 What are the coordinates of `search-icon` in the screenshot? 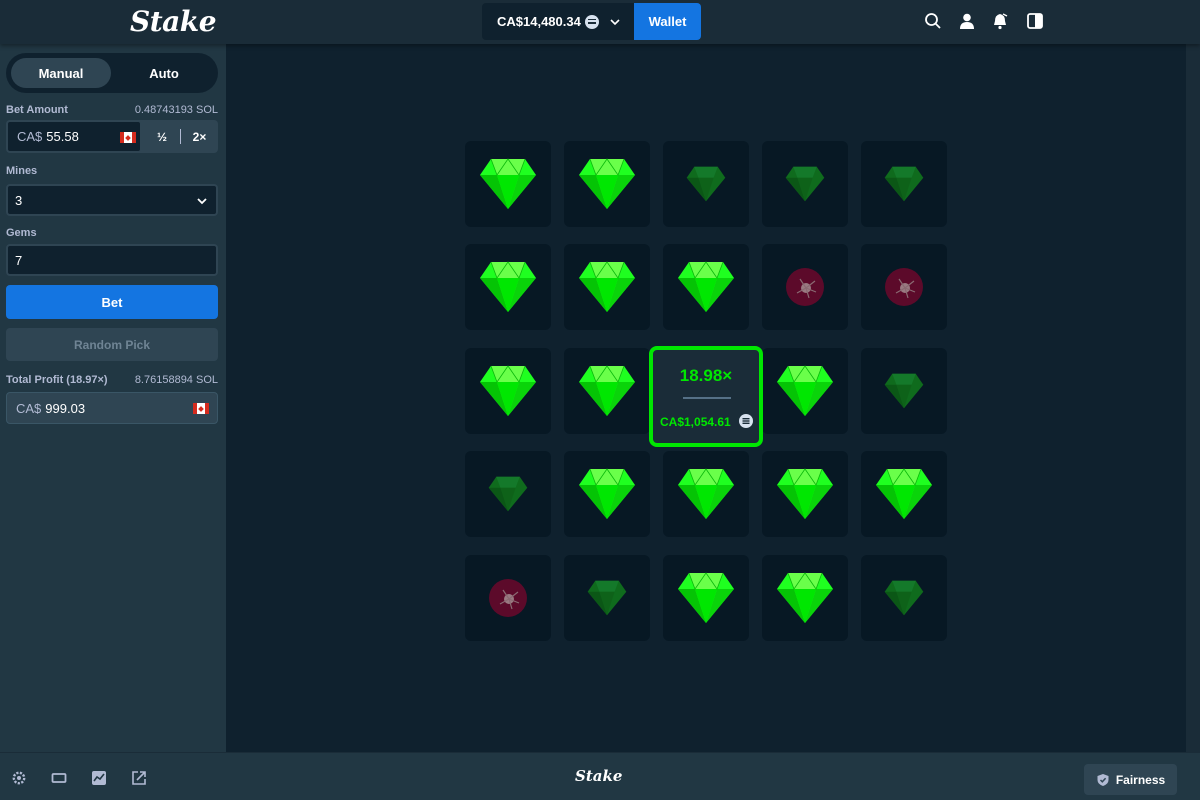 It's located at (933, 21).